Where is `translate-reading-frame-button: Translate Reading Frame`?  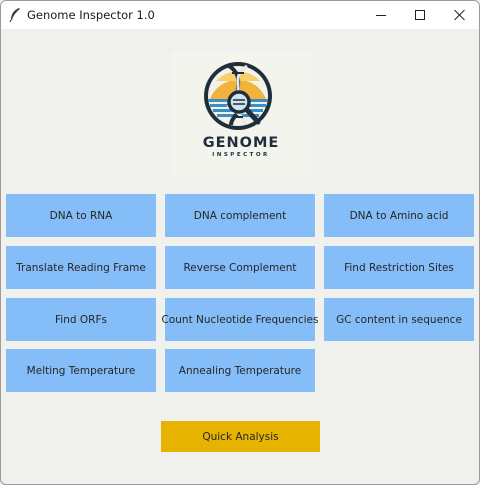
translate-reading-frame-button: Translate Reading Frame is located at coordinates (81, 267).